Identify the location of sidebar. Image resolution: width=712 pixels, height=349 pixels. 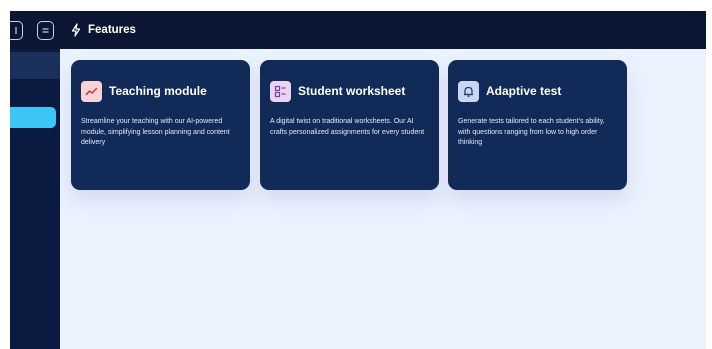
(35, 180).